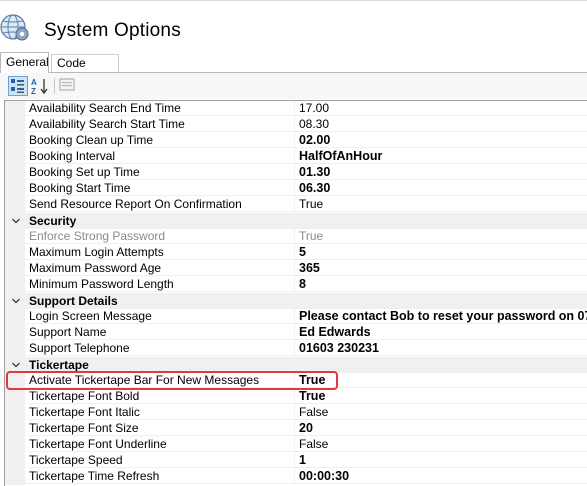  I want to click on property-row: Minimum Password Length 8, so click(296, 285).